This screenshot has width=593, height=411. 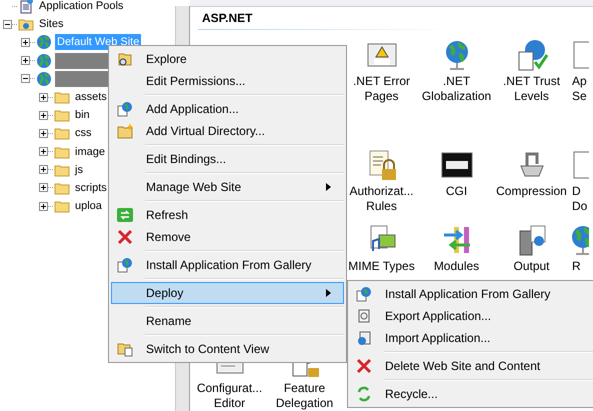 What do you see at coordinates (79, 170) in the screenshot?
I see `tree-item: js` at bounding box center [79, 170].